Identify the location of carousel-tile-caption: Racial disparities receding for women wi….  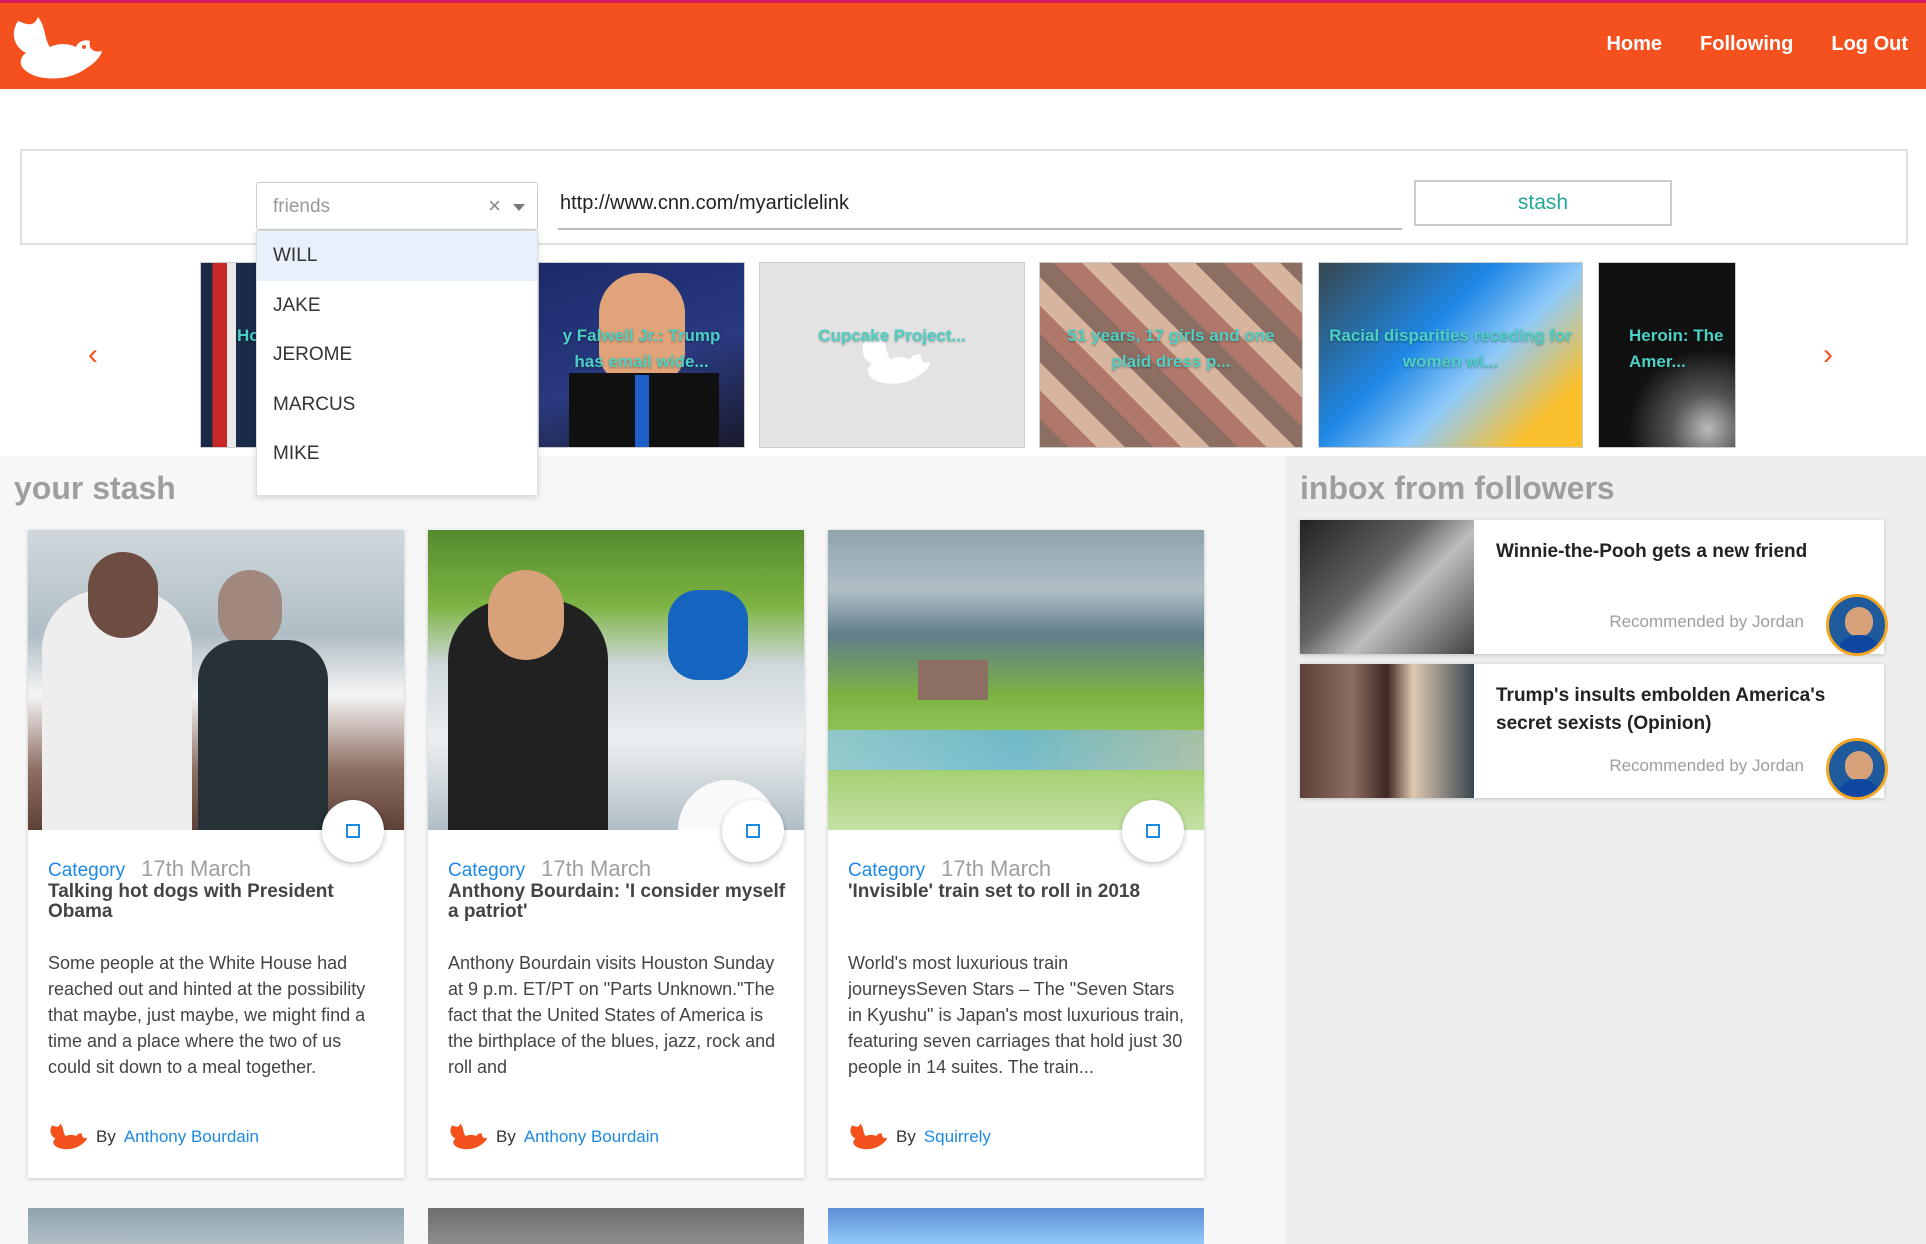
(1450, 348).